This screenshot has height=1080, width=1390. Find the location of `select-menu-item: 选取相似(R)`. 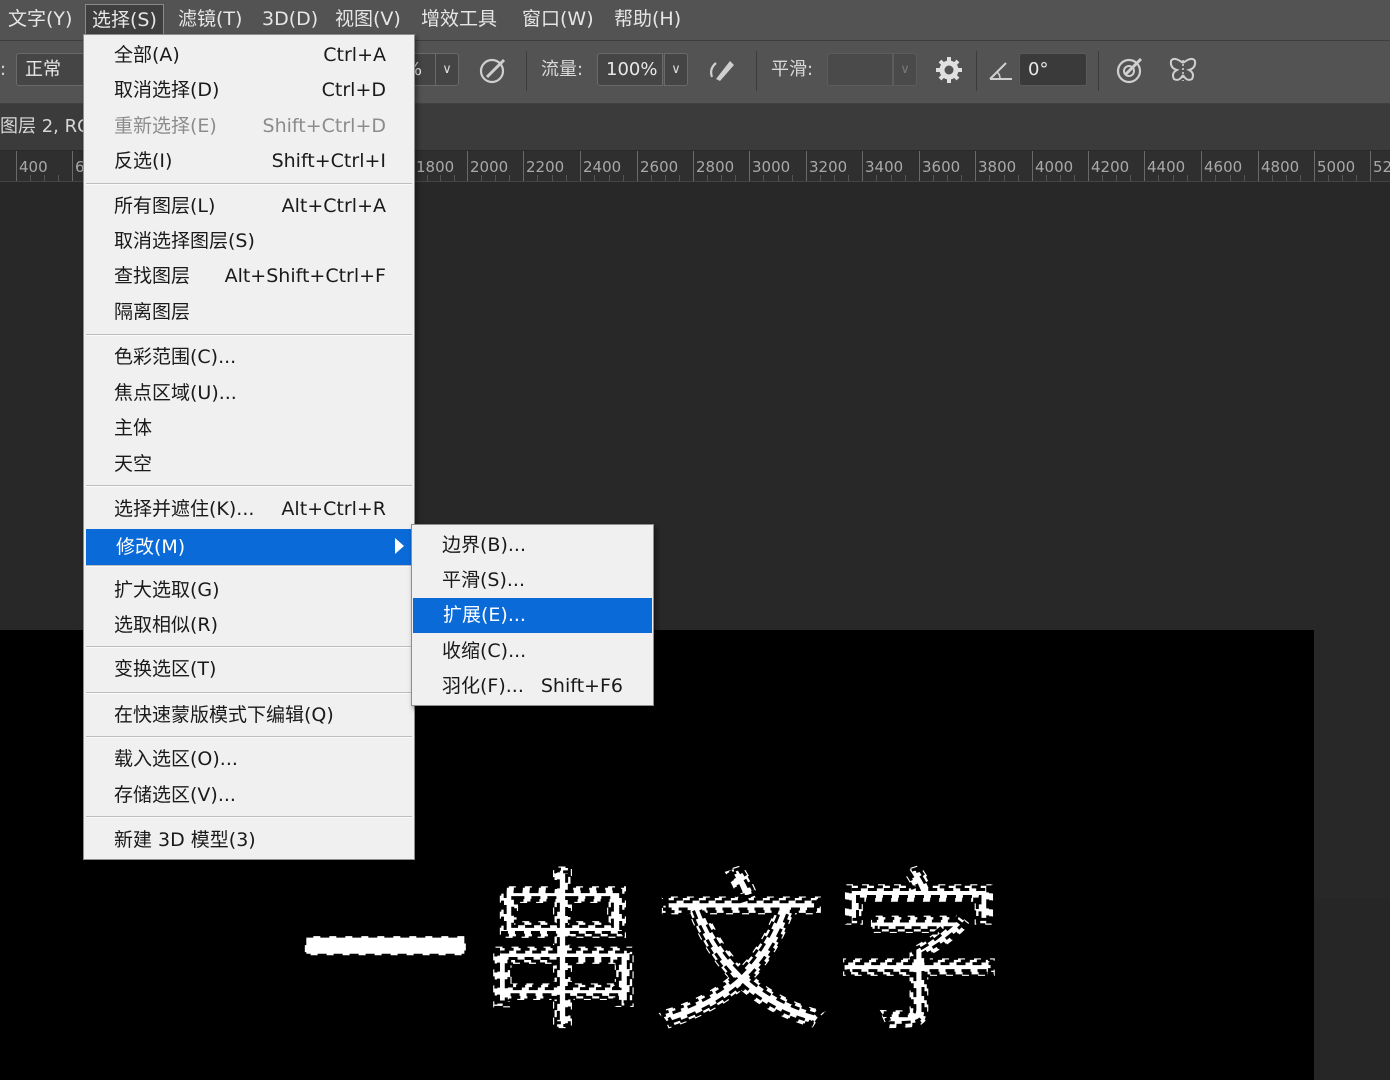

select-menu-item: 选取相似(R) is located at coordinates (249, 625).